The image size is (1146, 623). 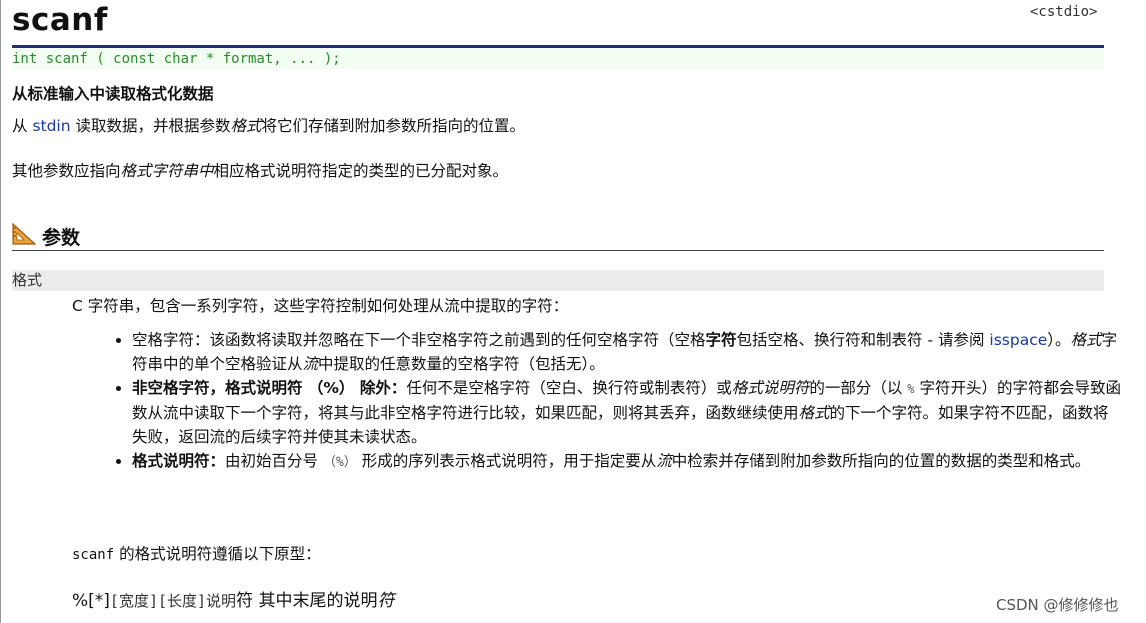 What do you see at coordinates (558, 280) in the screenshot?
I see `param-name-row: 格式` at bounding box center [558, 280].